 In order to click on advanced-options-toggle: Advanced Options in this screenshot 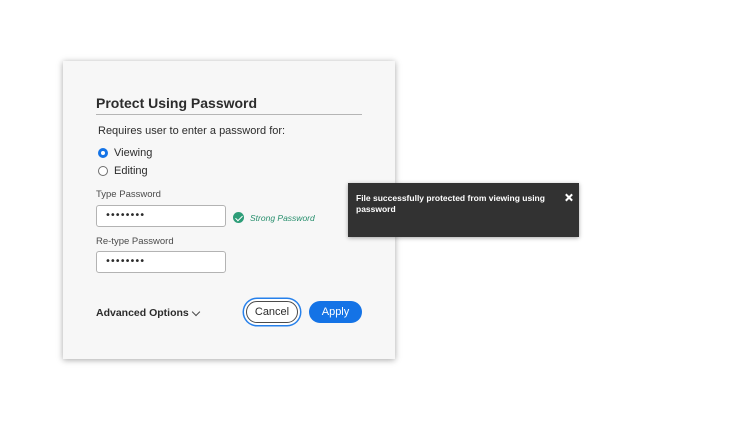, I will do `click(148, 313)`.